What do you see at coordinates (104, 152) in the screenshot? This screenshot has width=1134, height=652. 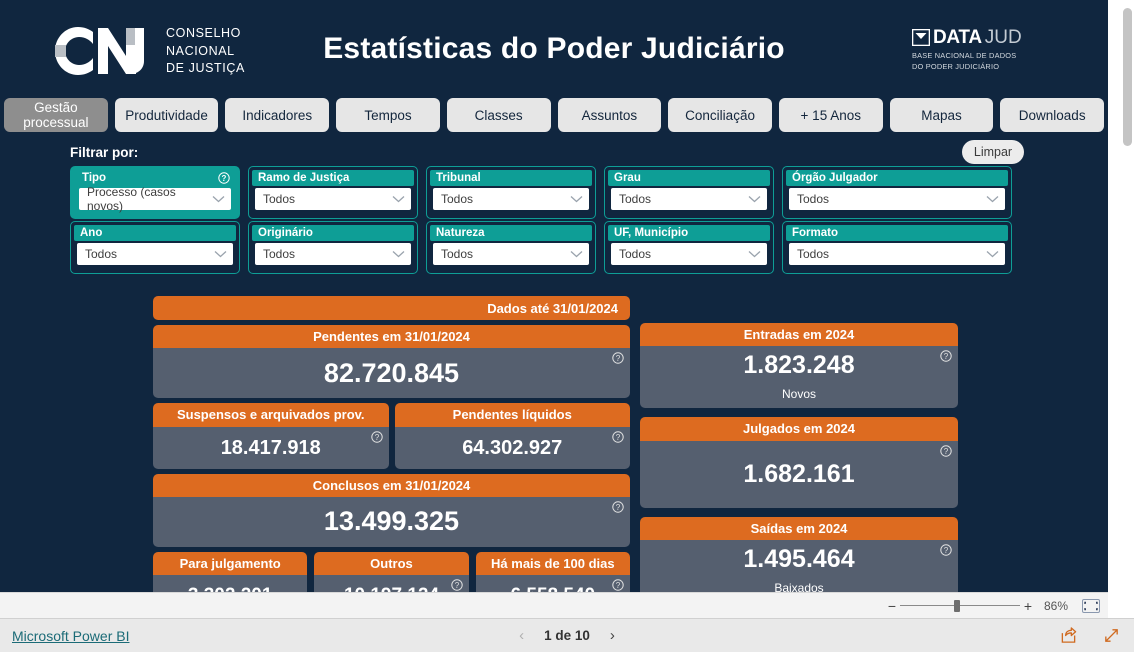 I see `filter-section-label: Filtrar por:` at bounding box center [104, 152].